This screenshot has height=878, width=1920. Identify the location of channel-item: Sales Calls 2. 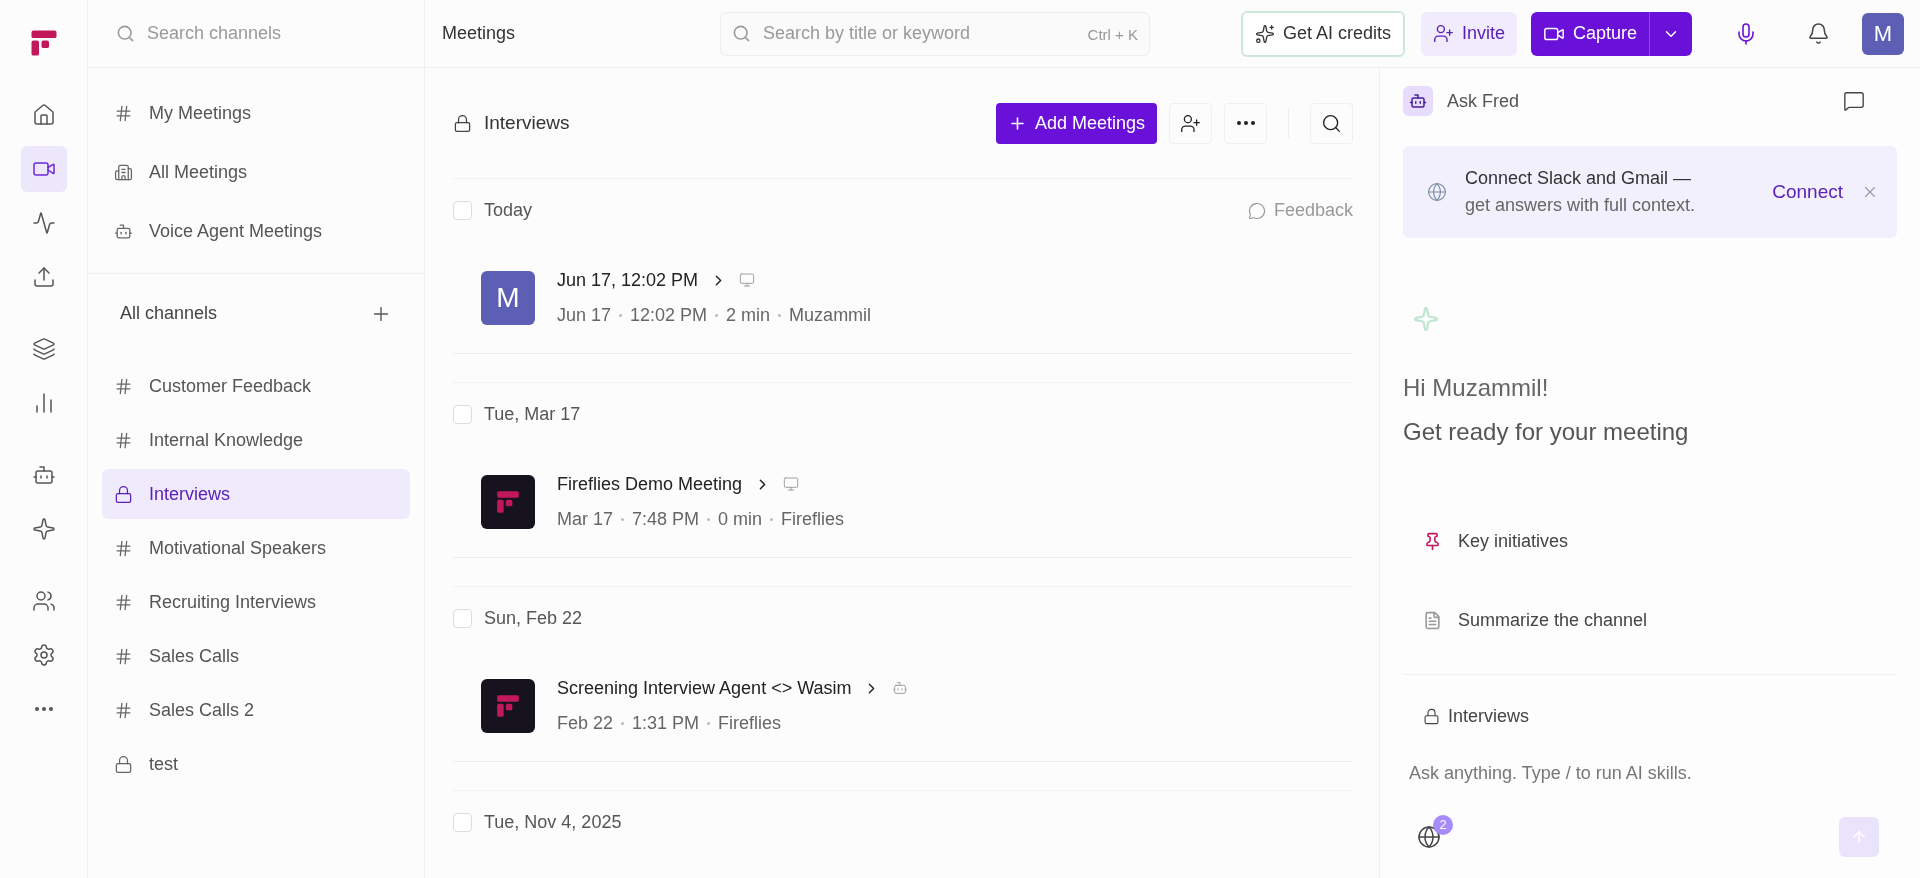
(256, 710).